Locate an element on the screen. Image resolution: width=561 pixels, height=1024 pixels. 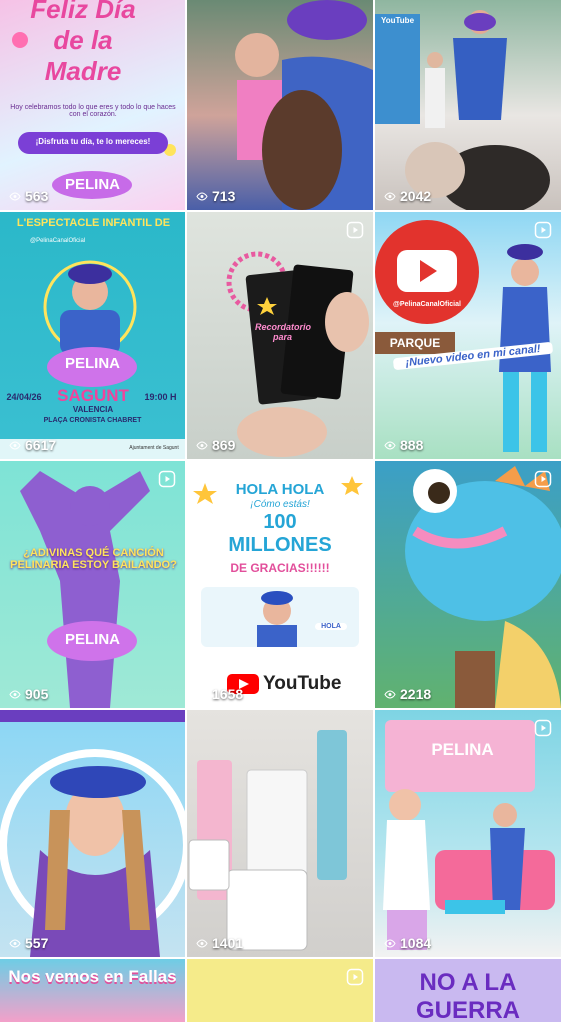
view-count-value: 2218 is located at coordinates (416, 694).